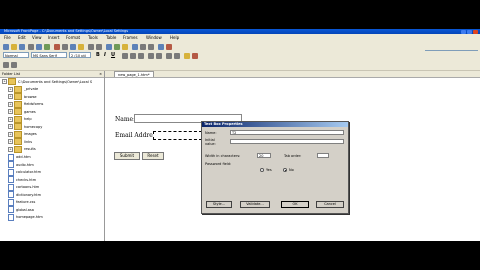  What do you see at coordinates (262, 170) in the screenshot?
I see `password-yes-radio` at bounding box center [262, 170].